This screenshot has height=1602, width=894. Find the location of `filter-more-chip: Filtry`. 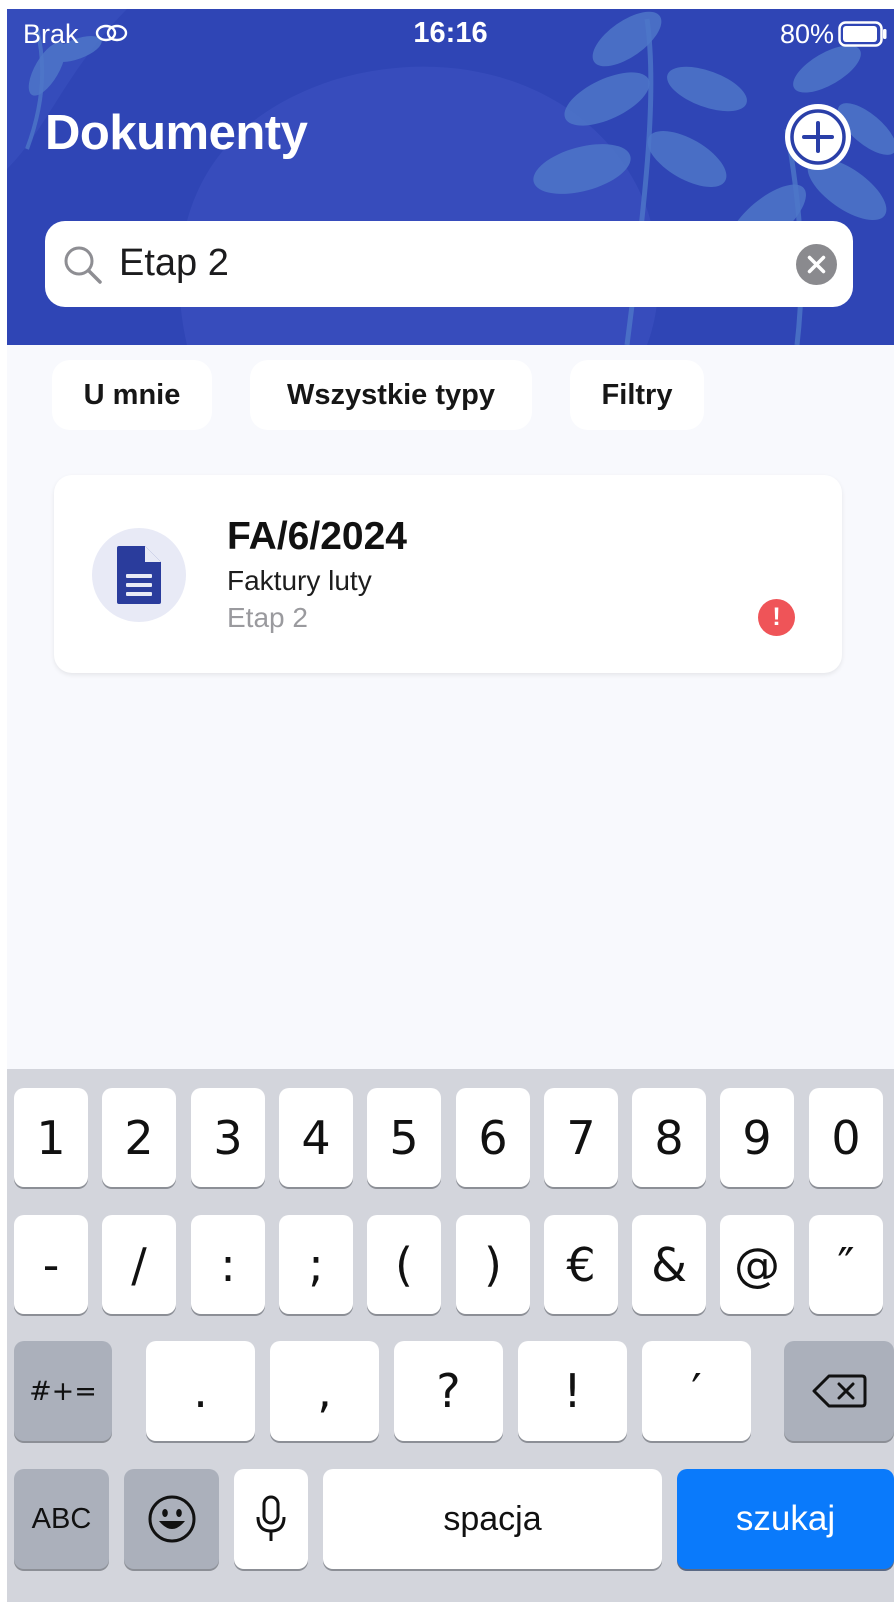

filter-more-chip: Filtry is located at coordinates (637, 395).